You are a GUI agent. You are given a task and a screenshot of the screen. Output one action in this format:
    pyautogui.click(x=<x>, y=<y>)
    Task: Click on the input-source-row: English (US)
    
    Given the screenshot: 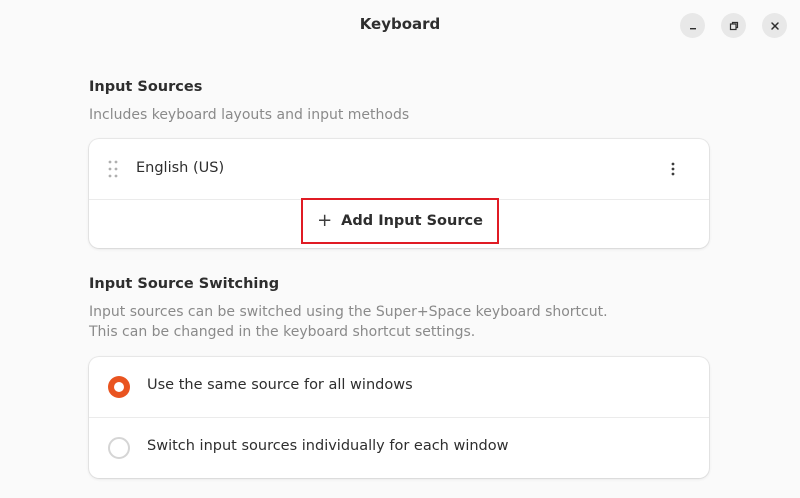 What is the action you would take?
    pyautogui.click(x=399, y=169)
    